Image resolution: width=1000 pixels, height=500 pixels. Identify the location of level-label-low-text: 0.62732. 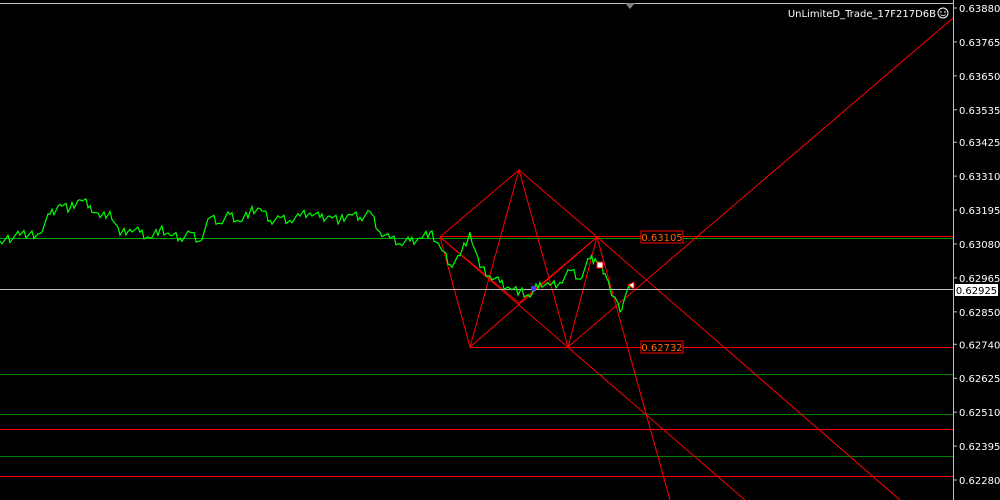
(661, 348).